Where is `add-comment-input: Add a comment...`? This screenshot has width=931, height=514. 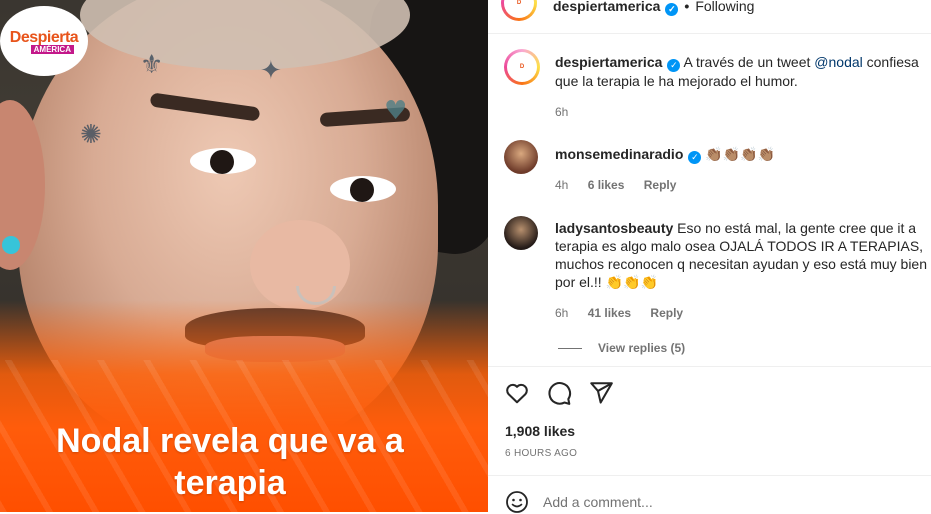
add-comment-input: Add a comment... is located at coordinates (598, 502).